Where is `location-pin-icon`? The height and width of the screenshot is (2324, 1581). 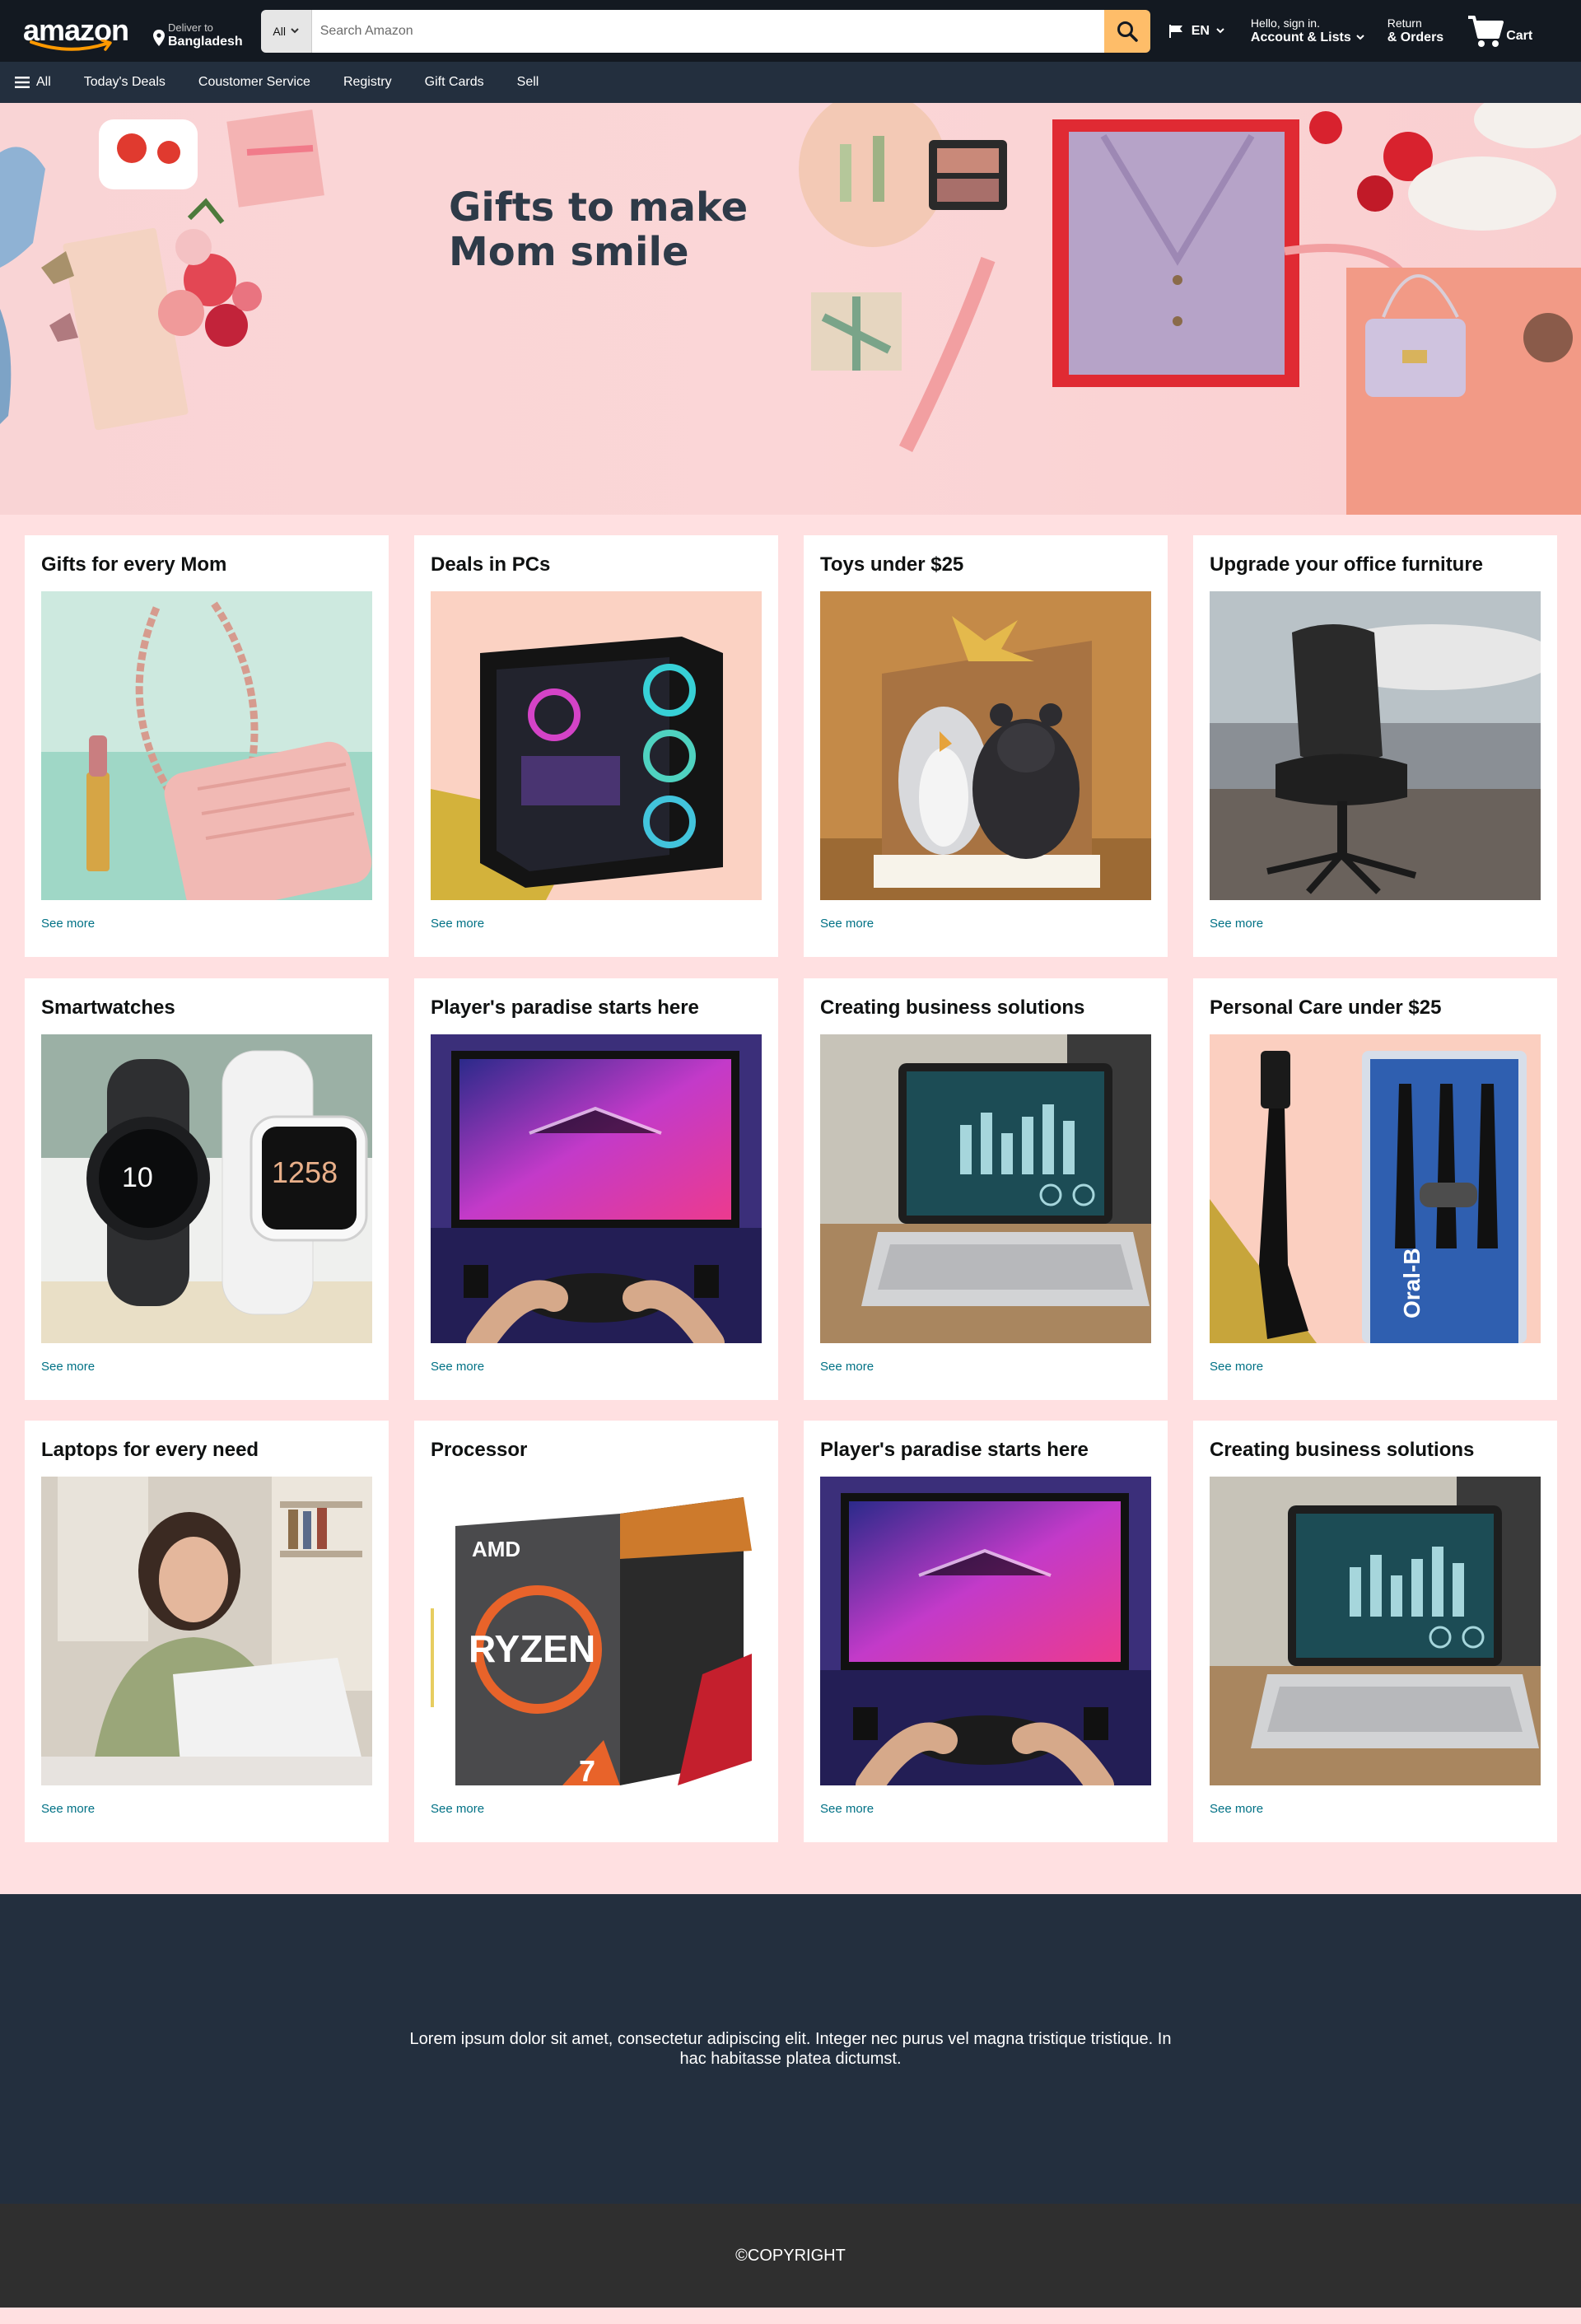
location-pin-icon is located at coordinates (159, 37).